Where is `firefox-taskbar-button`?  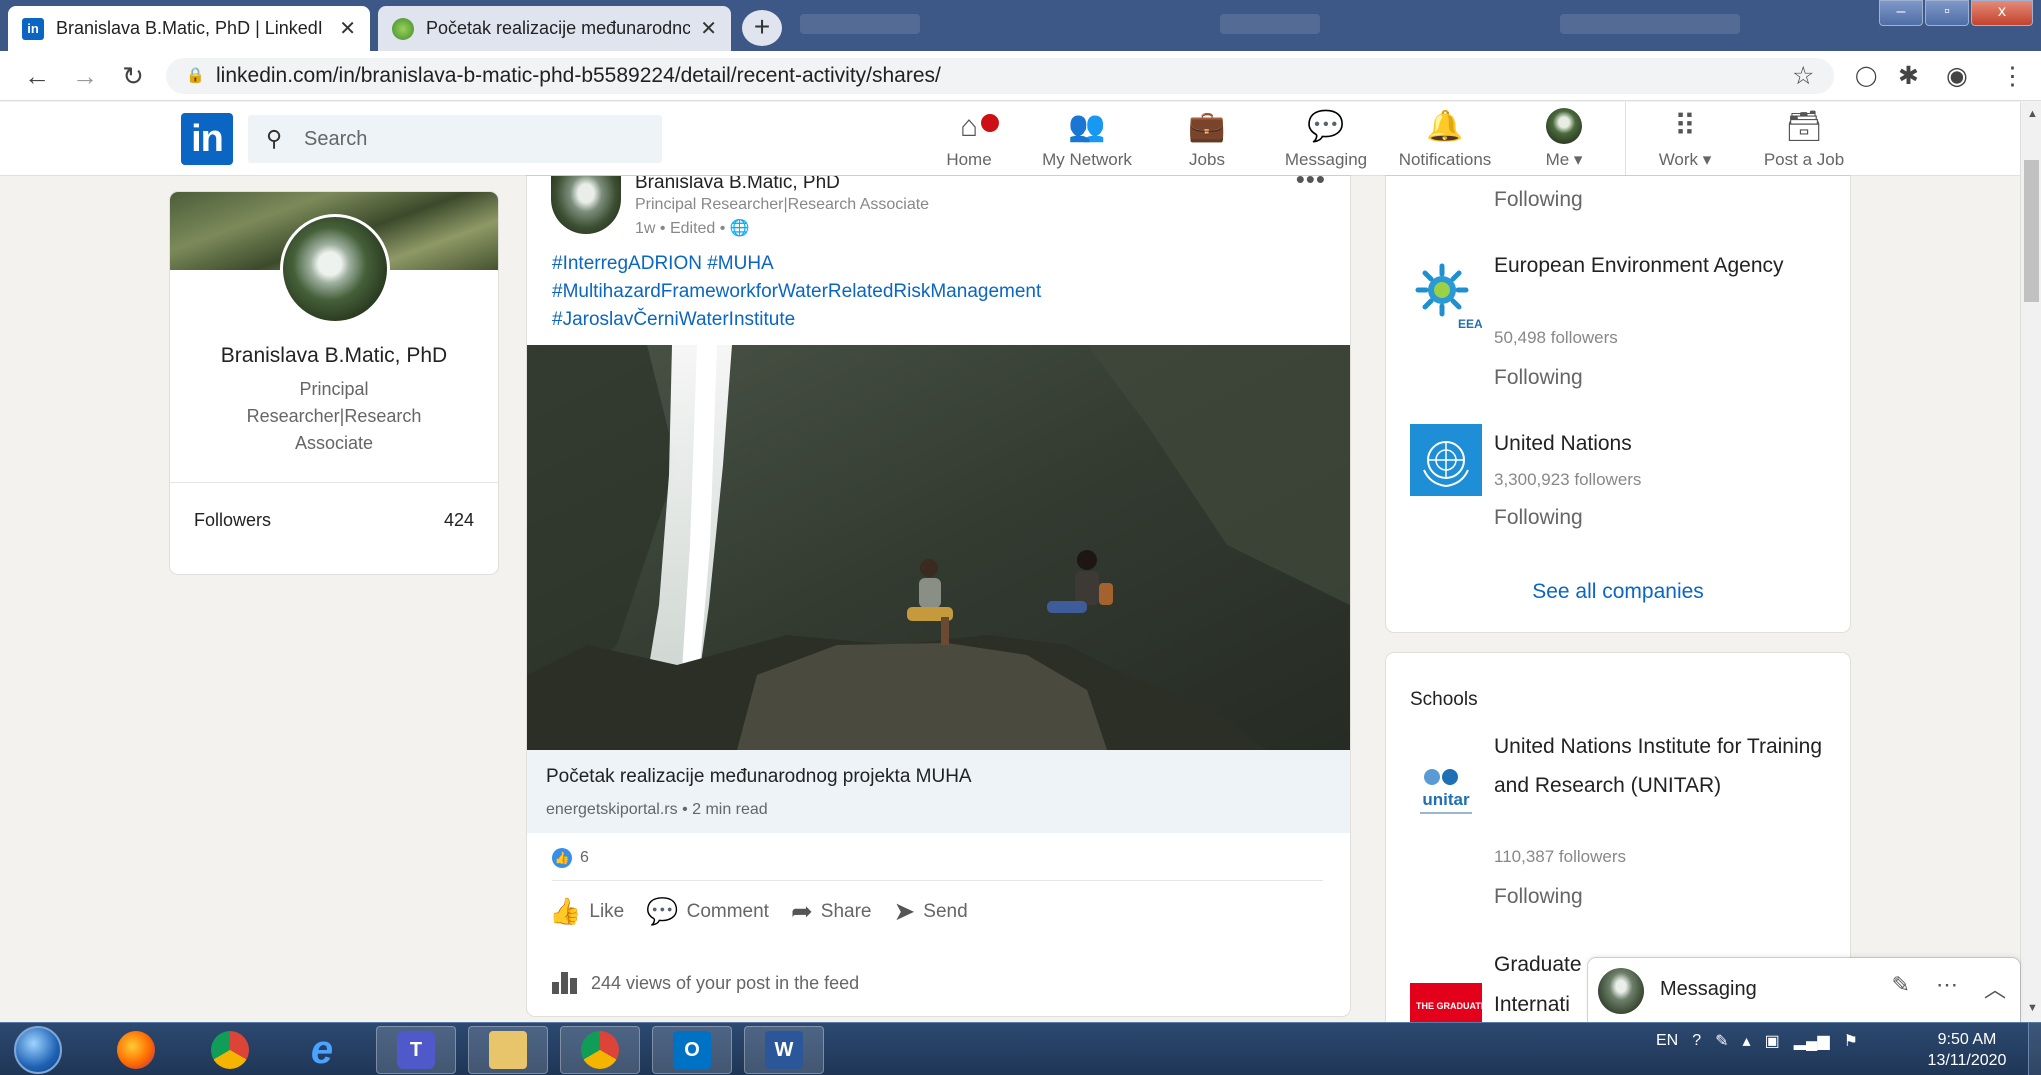 firefox-taskbar-button is located at coordinates (136, 1050).